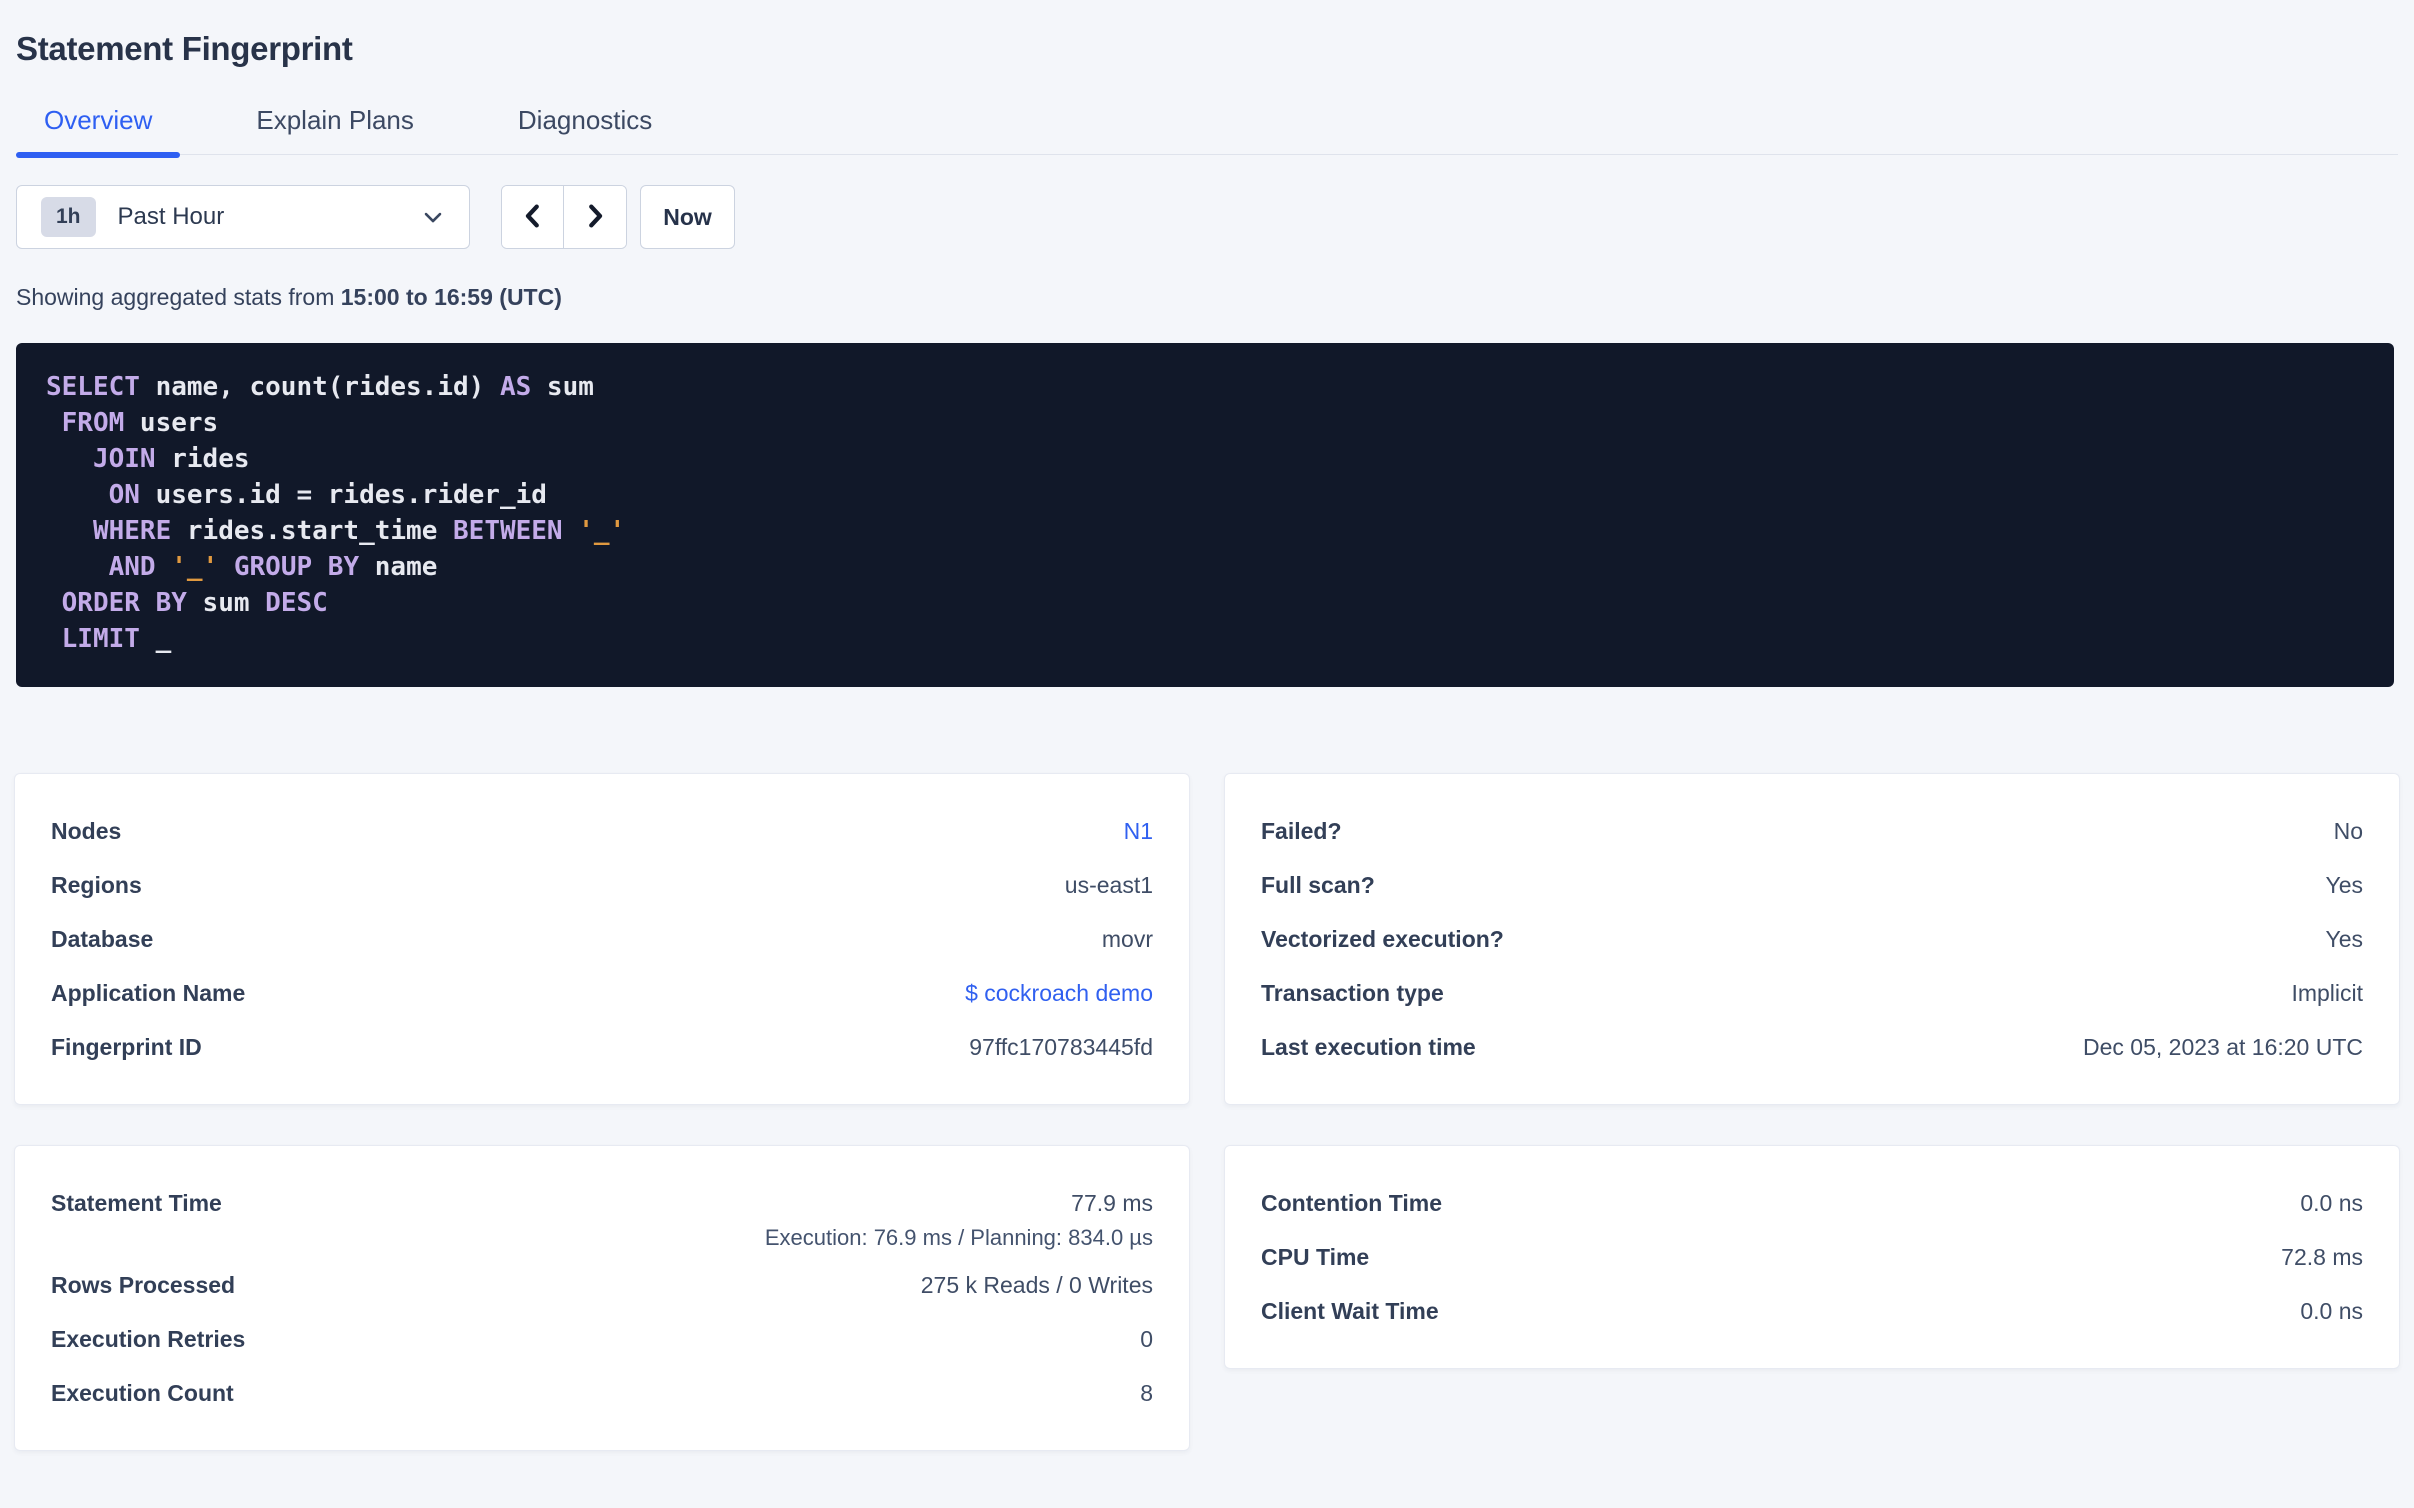 The image size is (2414, 1508). Describe the element at coordinates (320, 387) in the screenshot. I see `sql-line: SELECT name, count(rides.id) AS sum` at that location.